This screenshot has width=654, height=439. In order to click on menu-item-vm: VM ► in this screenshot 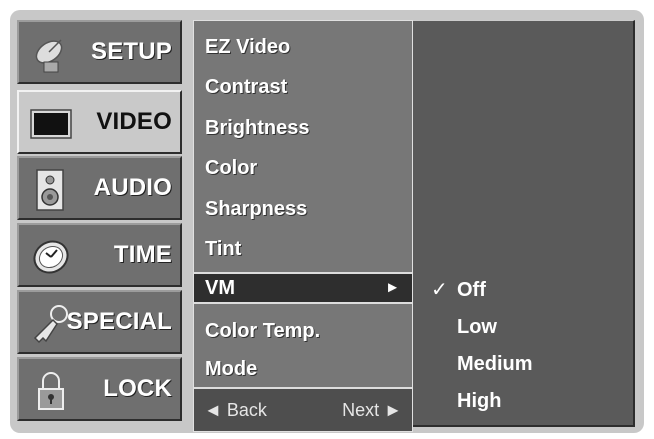, I will do `click(303, 288)`.